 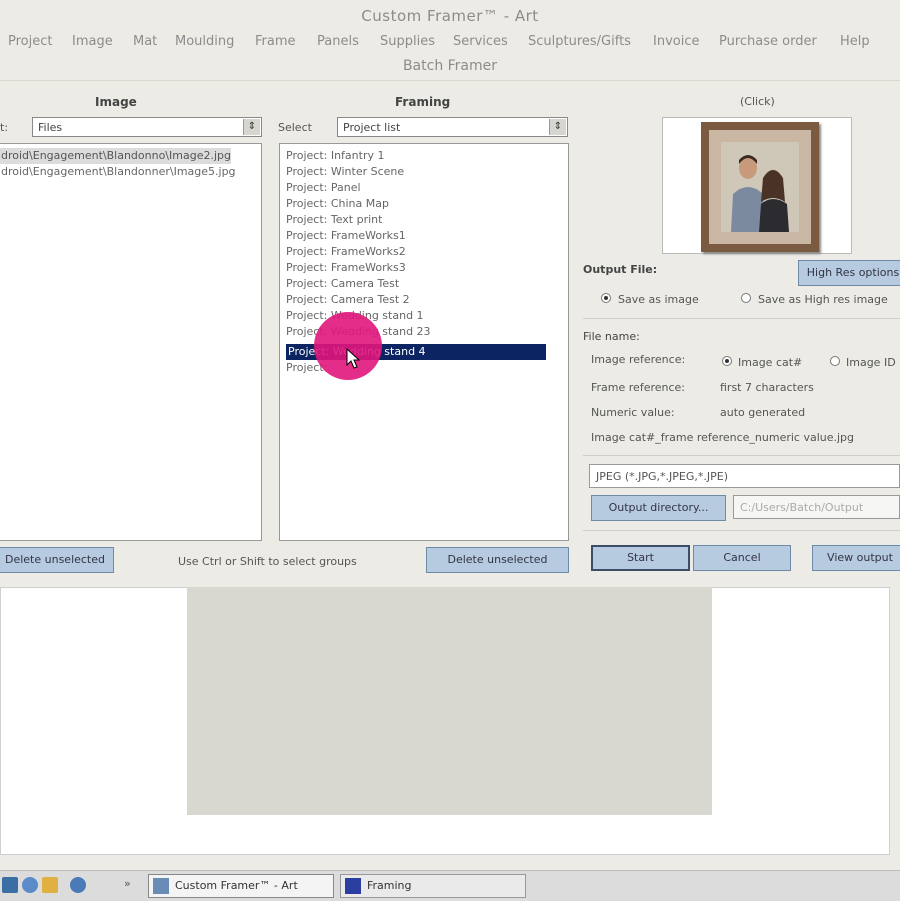 What do you see at coordinates (295, 127) in the screenshot?
I see `framing-select-label: Select` at bounding box center [295, 127].